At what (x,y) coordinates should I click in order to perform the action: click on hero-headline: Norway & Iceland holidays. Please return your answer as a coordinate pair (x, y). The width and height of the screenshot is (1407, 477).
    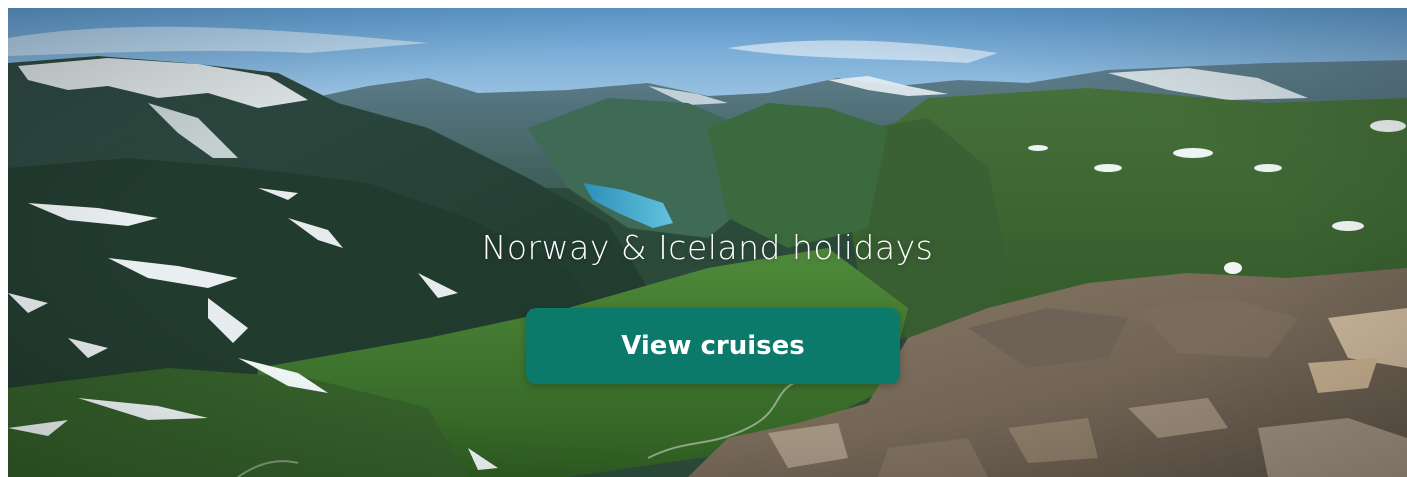
    Looking at the image, I should click on (707, 247).